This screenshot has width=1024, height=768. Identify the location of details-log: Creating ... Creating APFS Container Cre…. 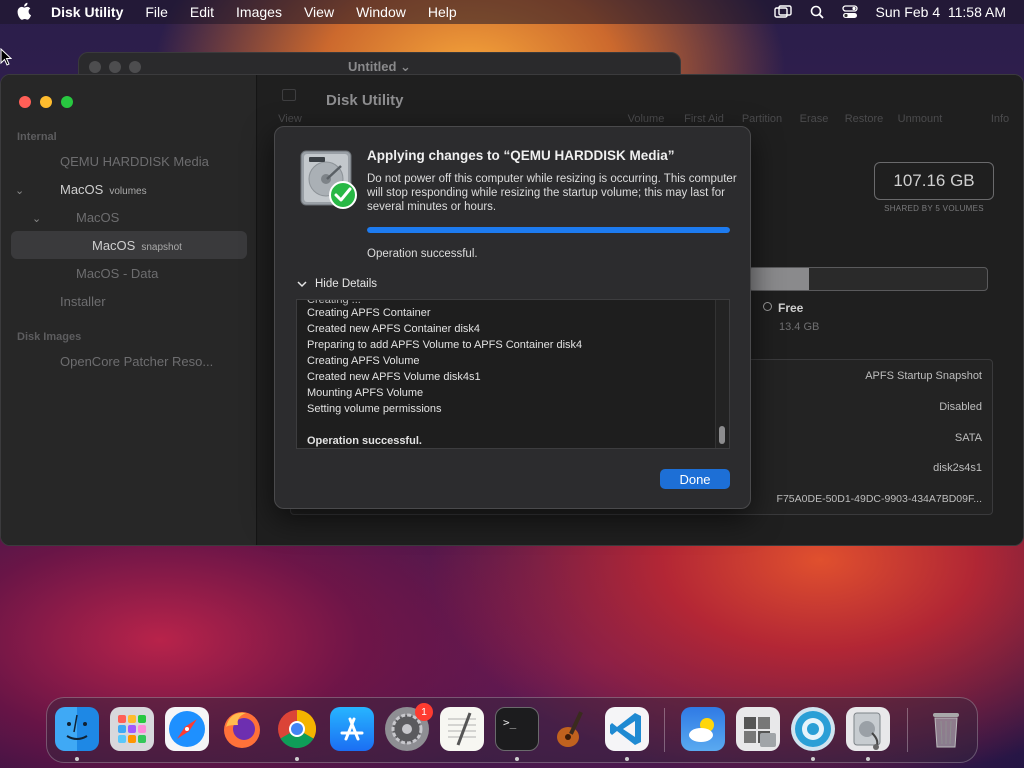
(513, 374).